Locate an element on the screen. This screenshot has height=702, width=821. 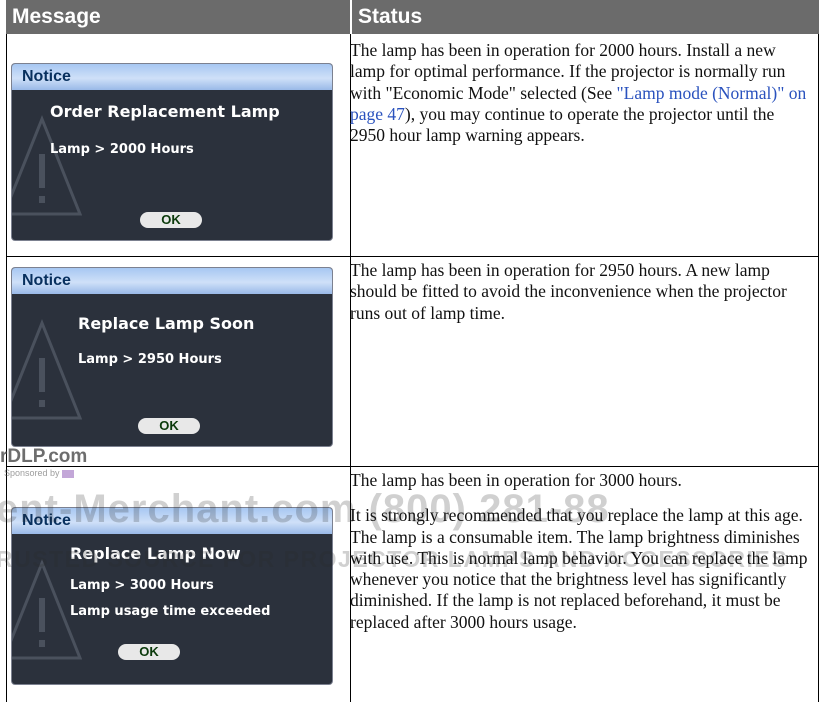
notice-heading: Replace Lamp Soon is located at coordinates (166, 323).